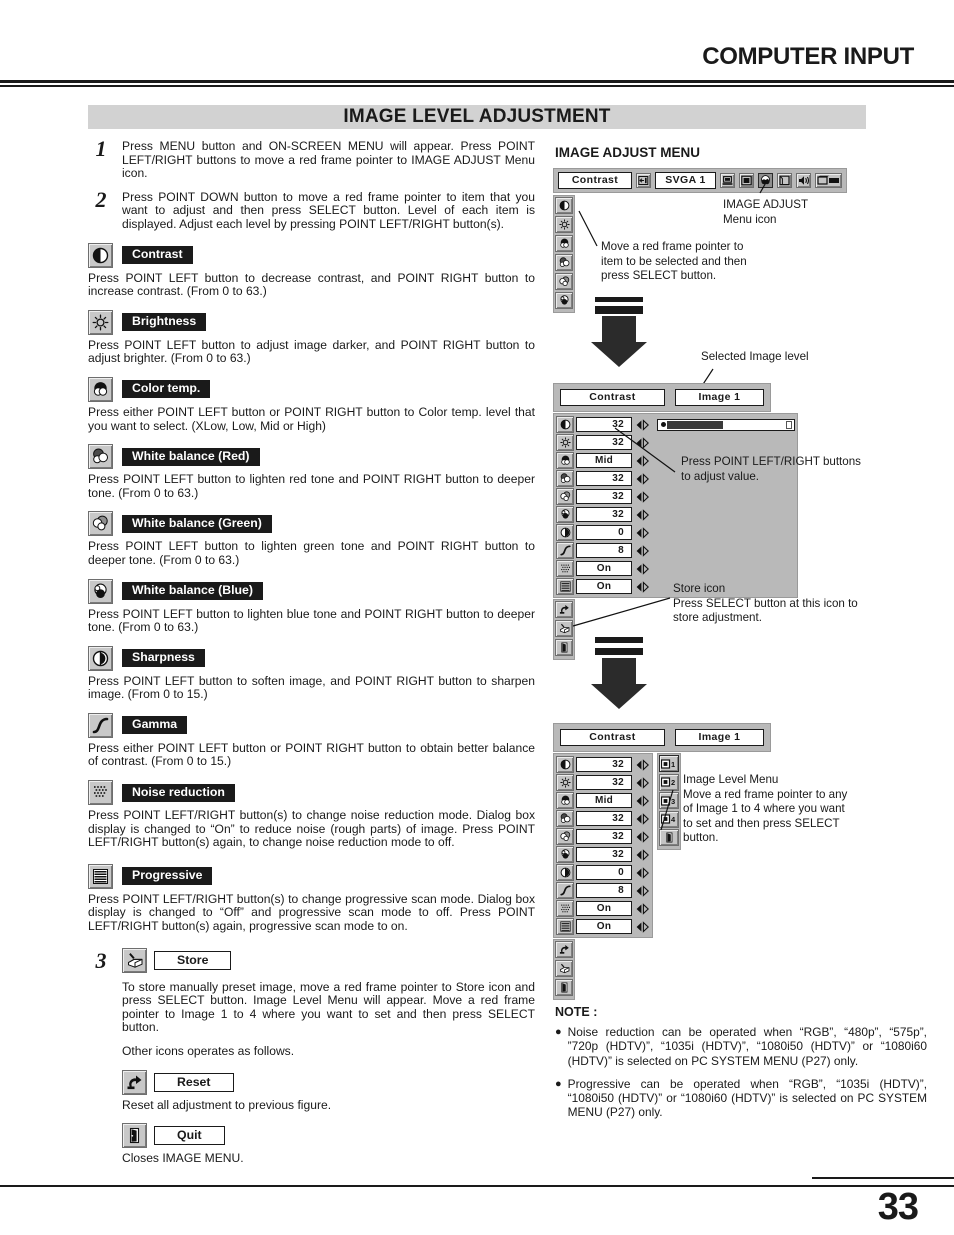 The image size is (954, 1235). What do you see at coordinates (765, 180) in the screenshot?
I see `image-adjust-icon` at bounding box center [765, 180].